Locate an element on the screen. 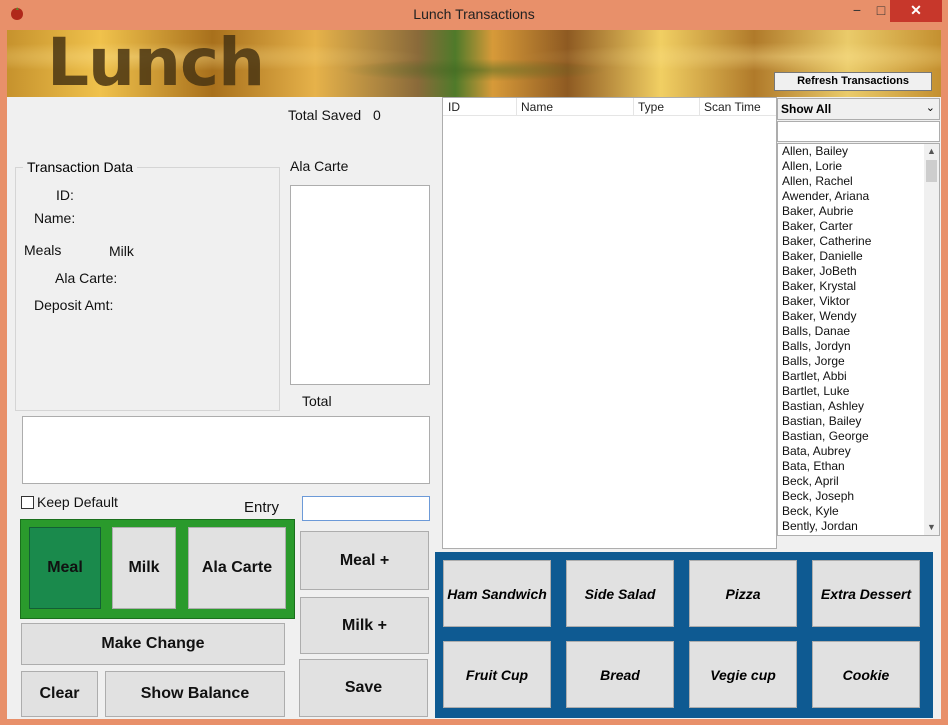 Image resolution: width=948 pixels, height=725 pixels. total-saved-value: 0 is located at coordinates (377, 115).